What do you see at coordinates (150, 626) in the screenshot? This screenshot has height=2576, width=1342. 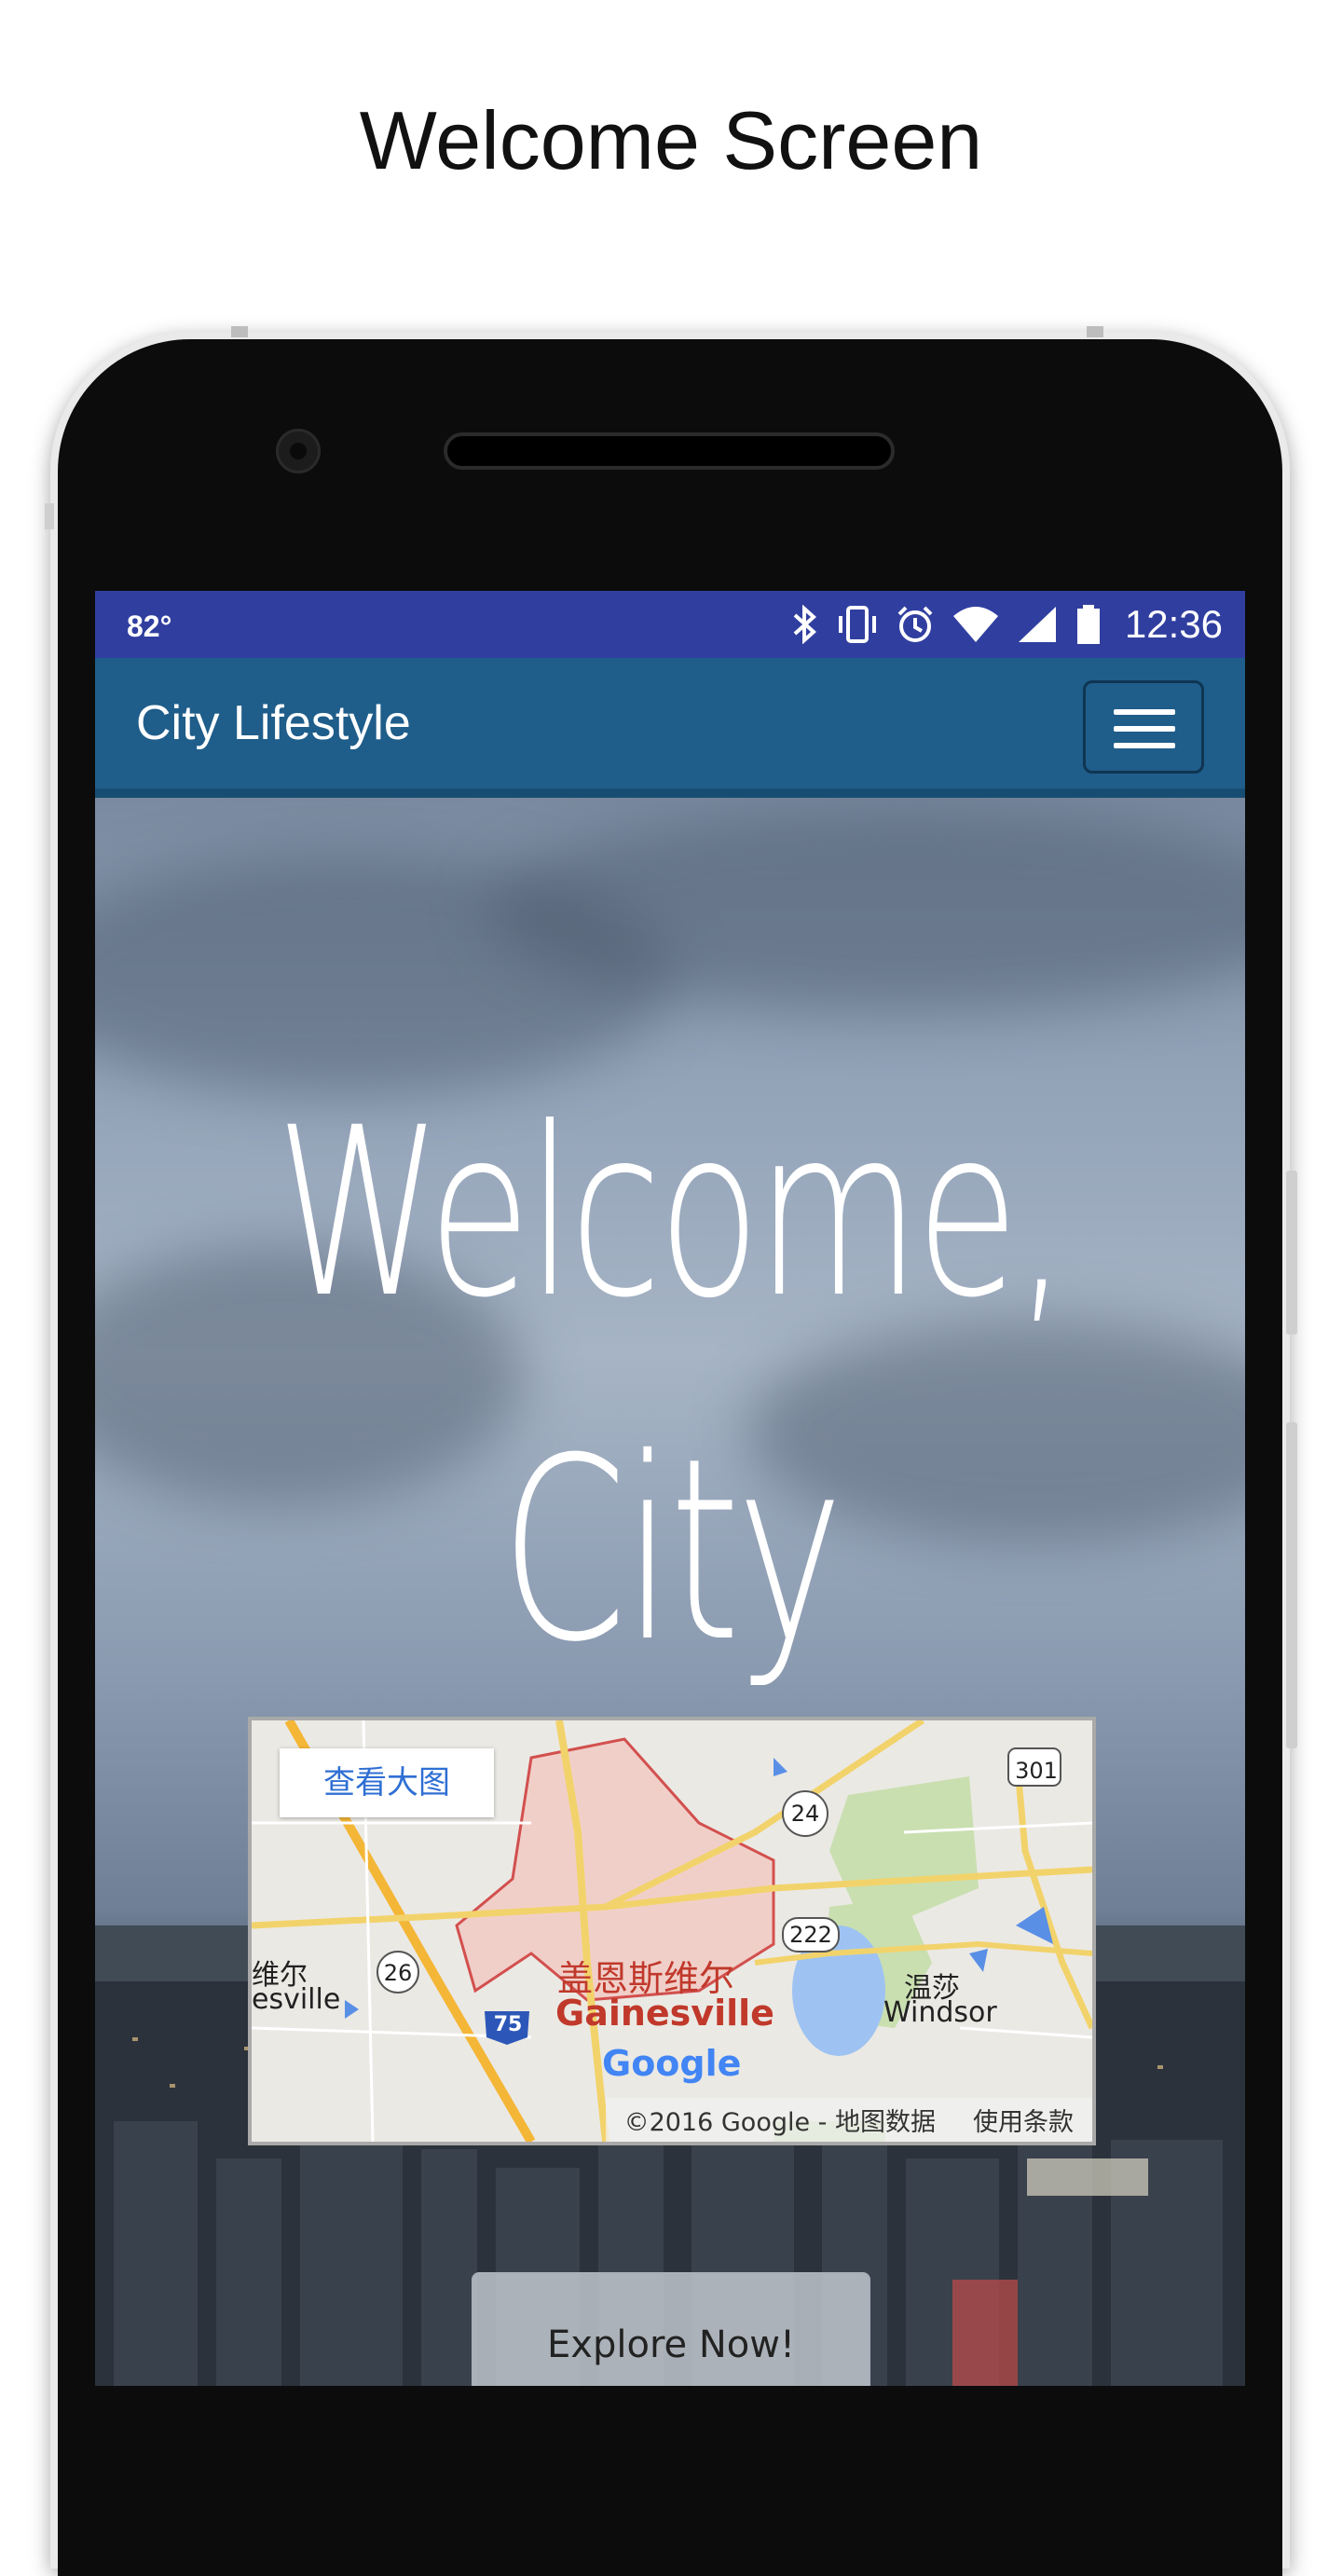 I see `weather-temperature: 82°` at bounding box center [150, 626].